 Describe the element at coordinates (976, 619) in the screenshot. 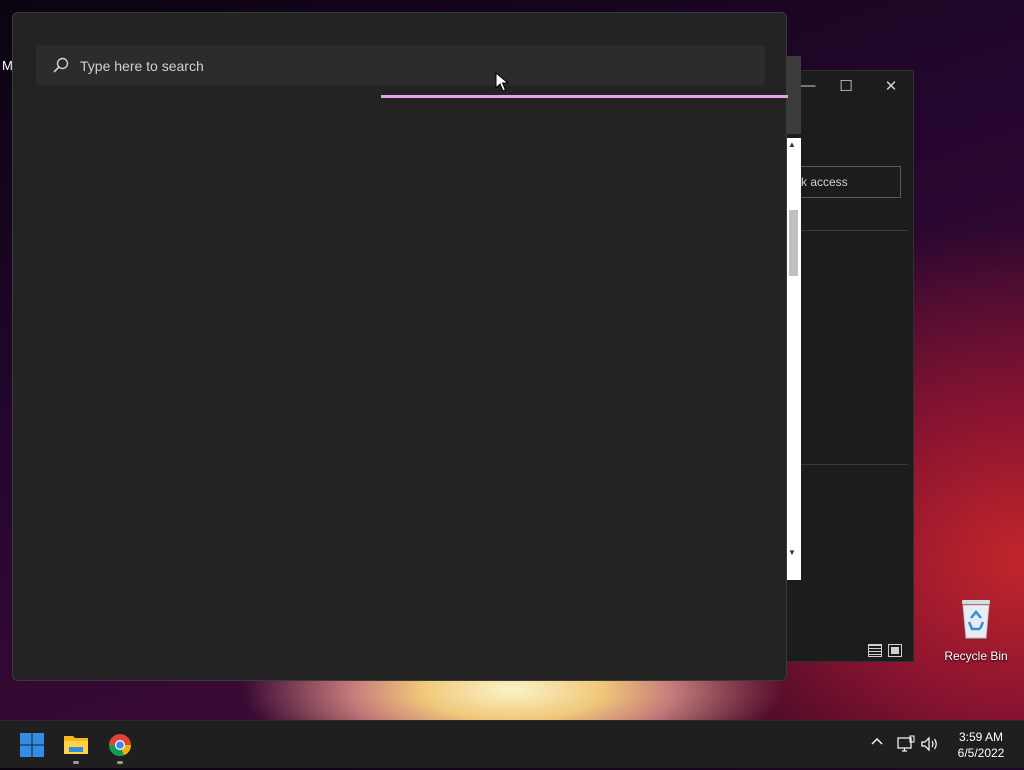

I see `recycle-bin-icon` at that location.